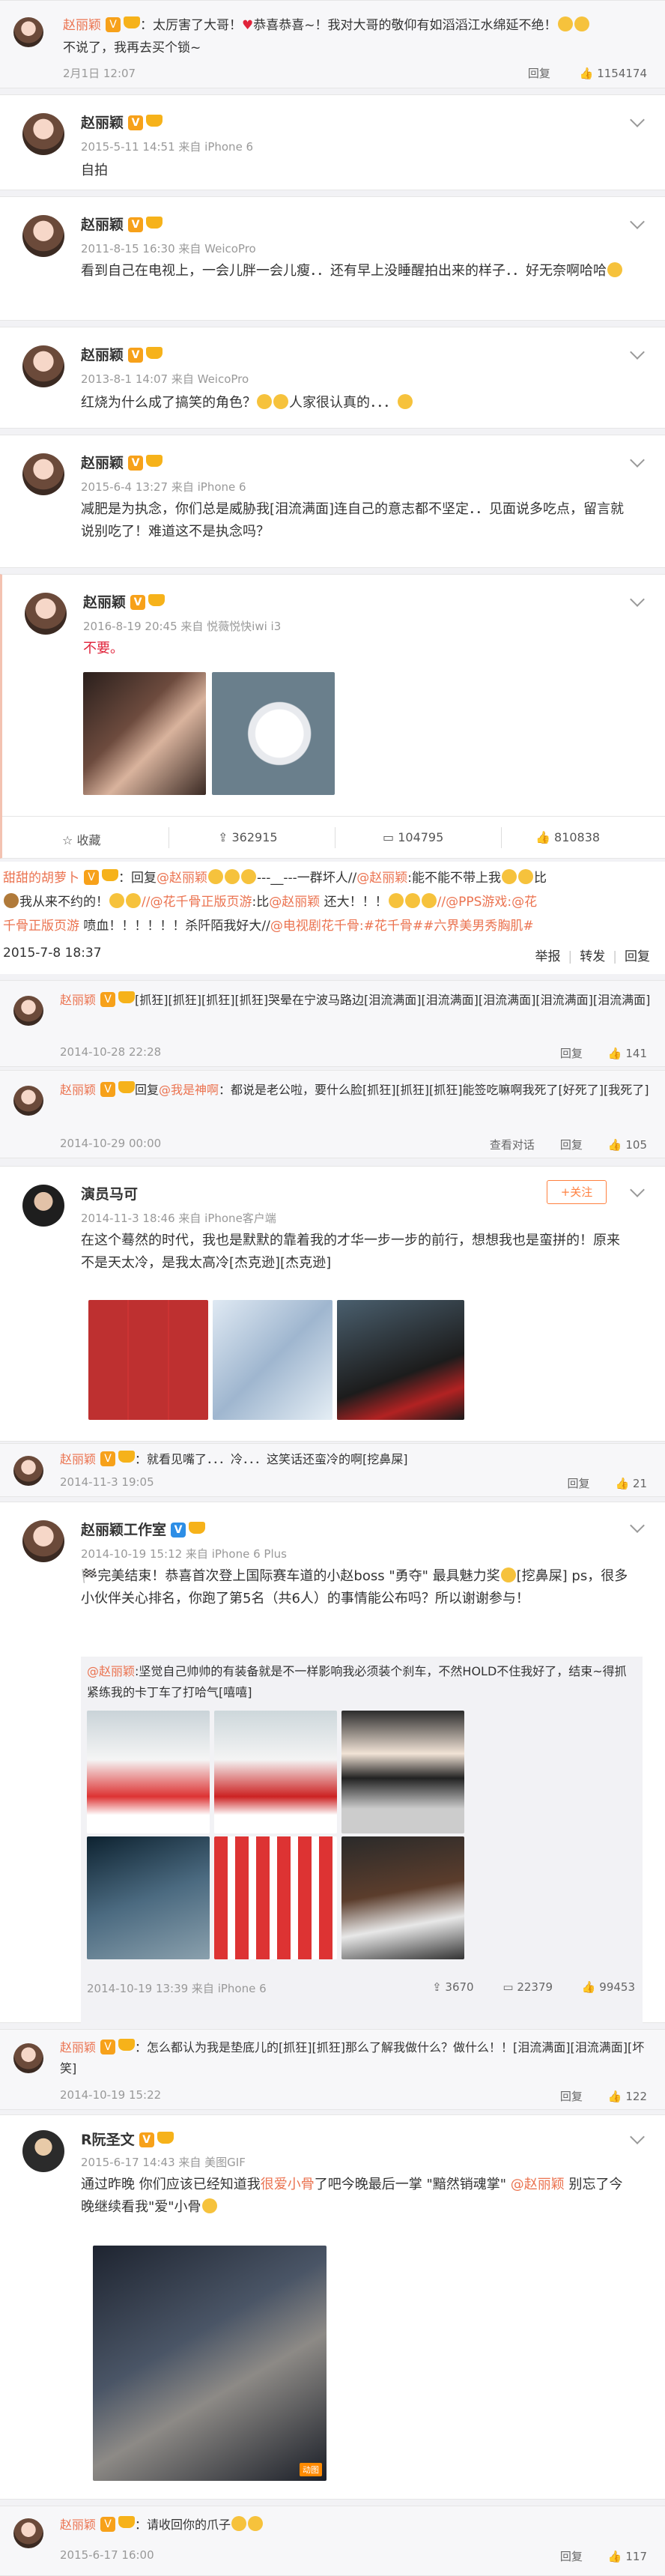 This screenshot has width=665, height=2576. What do you see at coordinates (272, 1360) in the screenshot?
I see `post-image-dance` at bounding box center [272, 1360].